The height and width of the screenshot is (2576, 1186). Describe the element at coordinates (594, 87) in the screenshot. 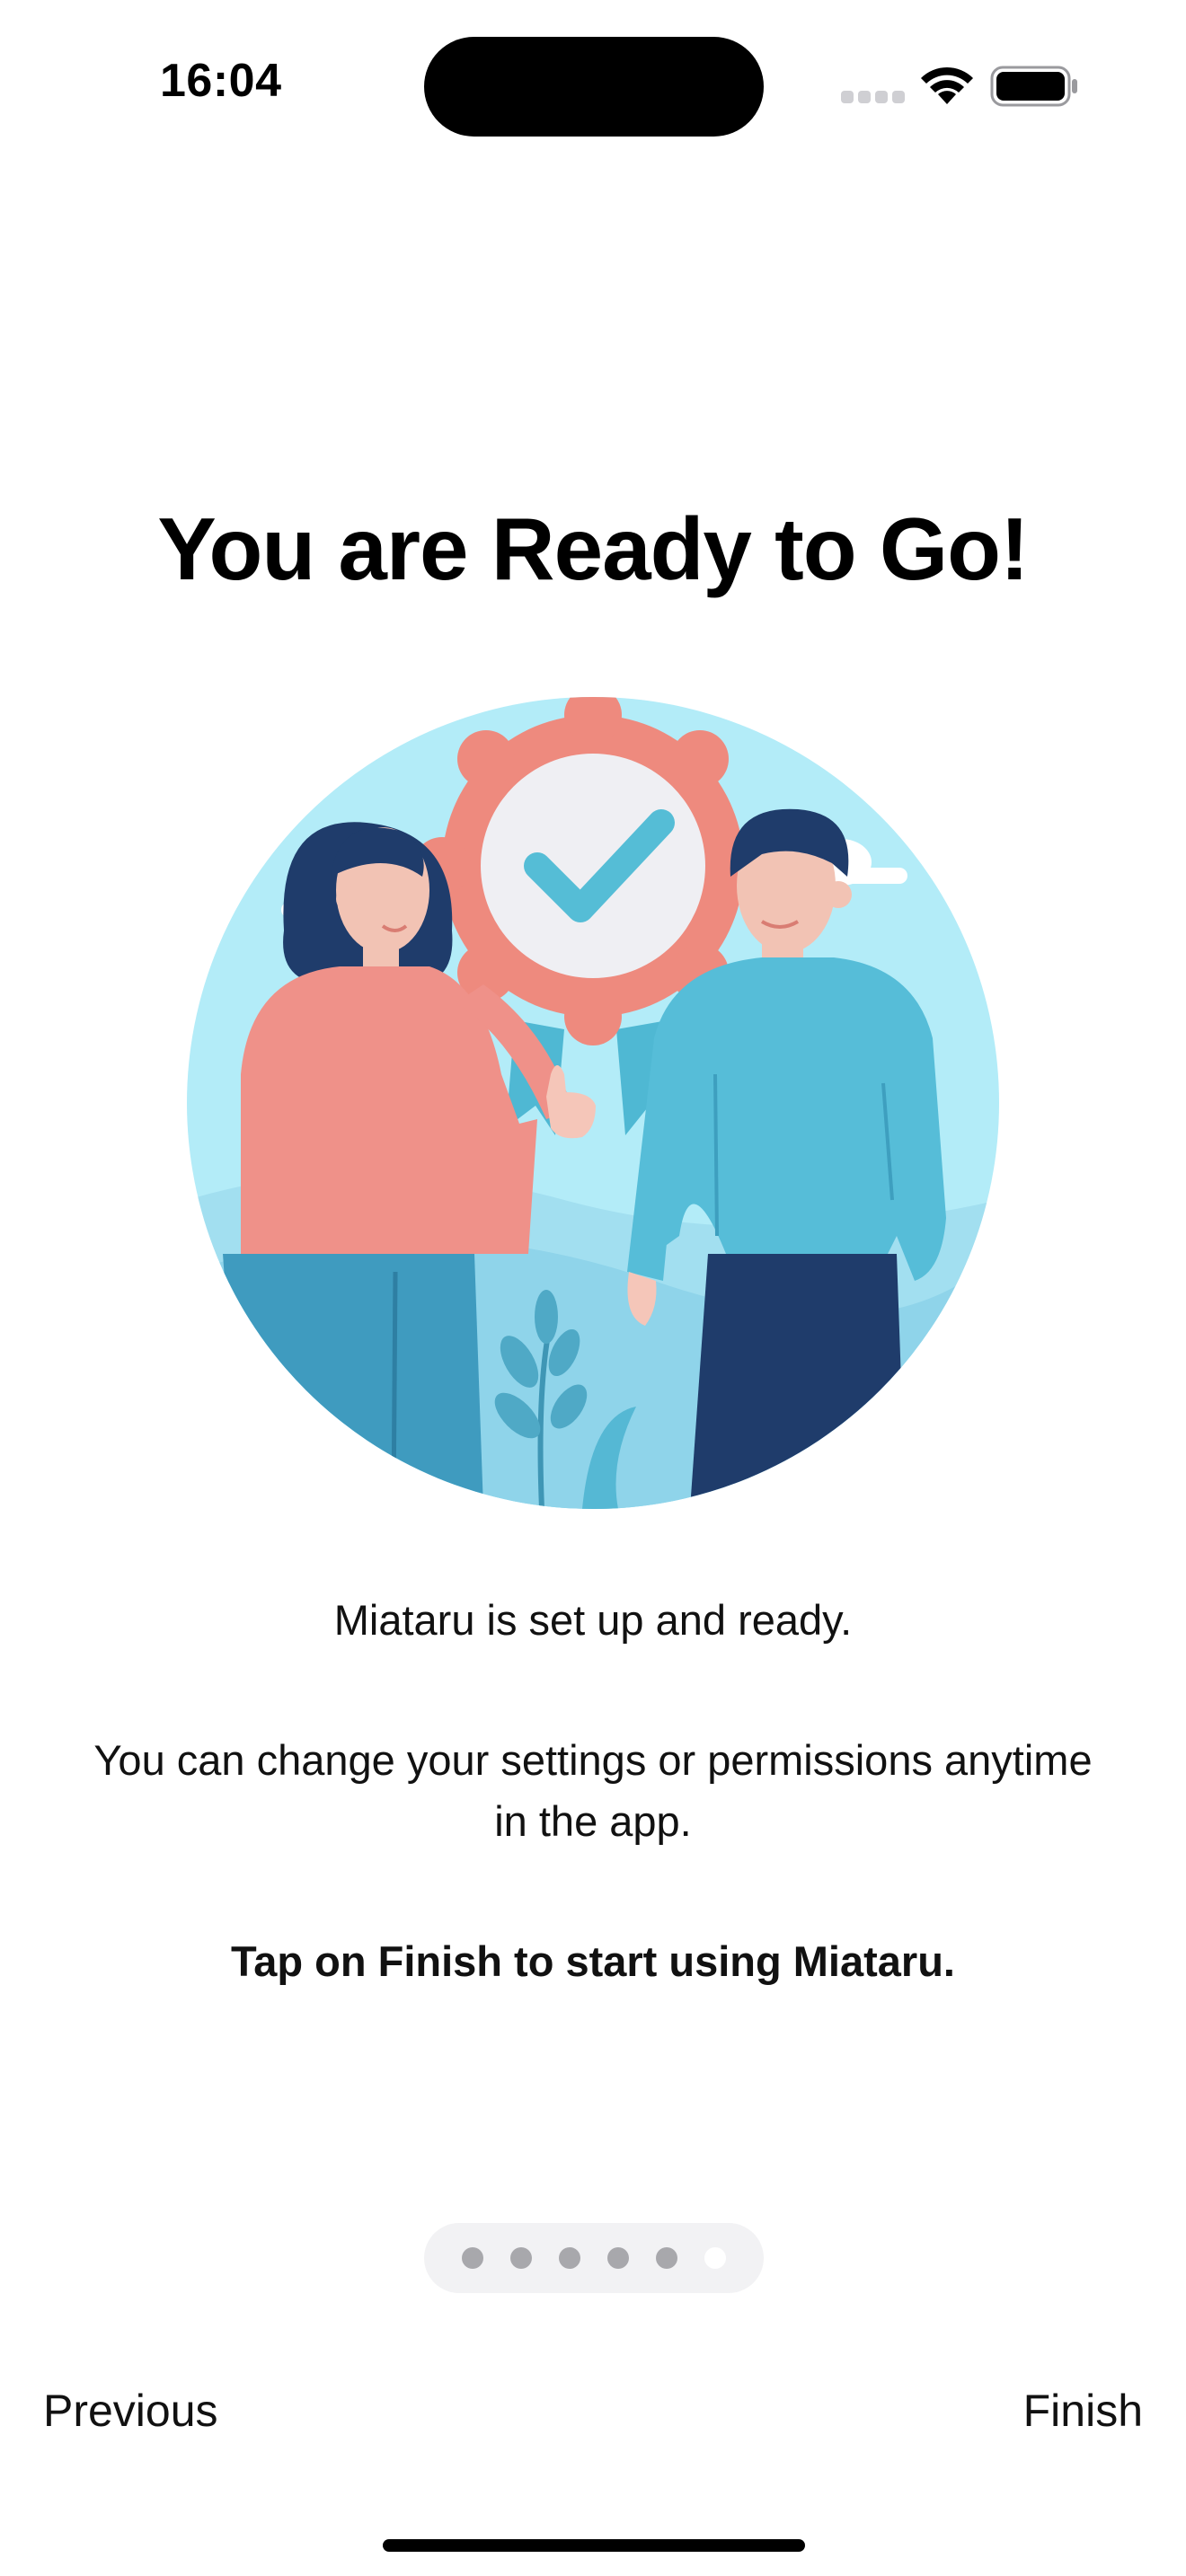

I see `dynamic-island` at that location.